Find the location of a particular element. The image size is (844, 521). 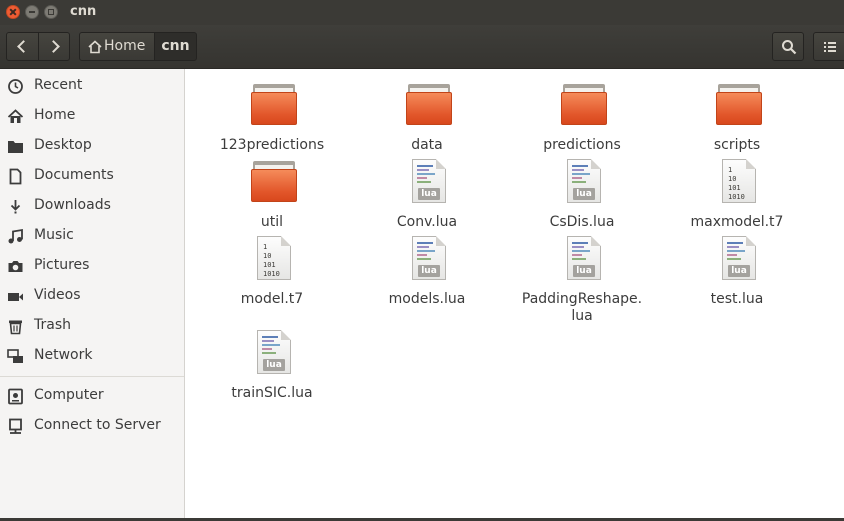

file-item: scripts is located at coordinates (737, 117).